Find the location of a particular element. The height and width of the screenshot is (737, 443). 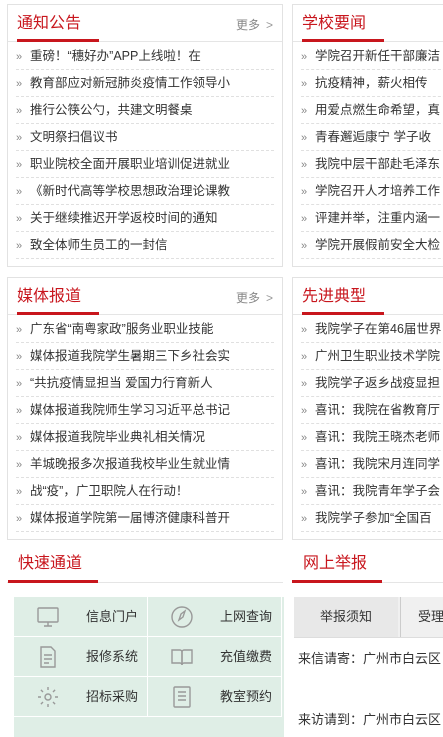

news-link: 羊城晚报多次报道我校毕业生就业情 is located at coordinates (130, 464).